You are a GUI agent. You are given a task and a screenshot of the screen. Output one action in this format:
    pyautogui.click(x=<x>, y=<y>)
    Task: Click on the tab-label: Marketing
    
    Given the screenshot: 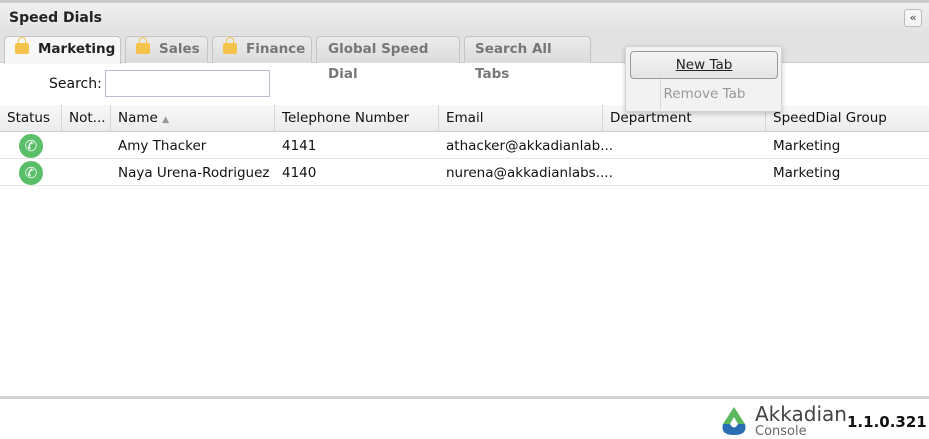 What is the action you would take?
    pyautogui.click(x=77, y=49)
    